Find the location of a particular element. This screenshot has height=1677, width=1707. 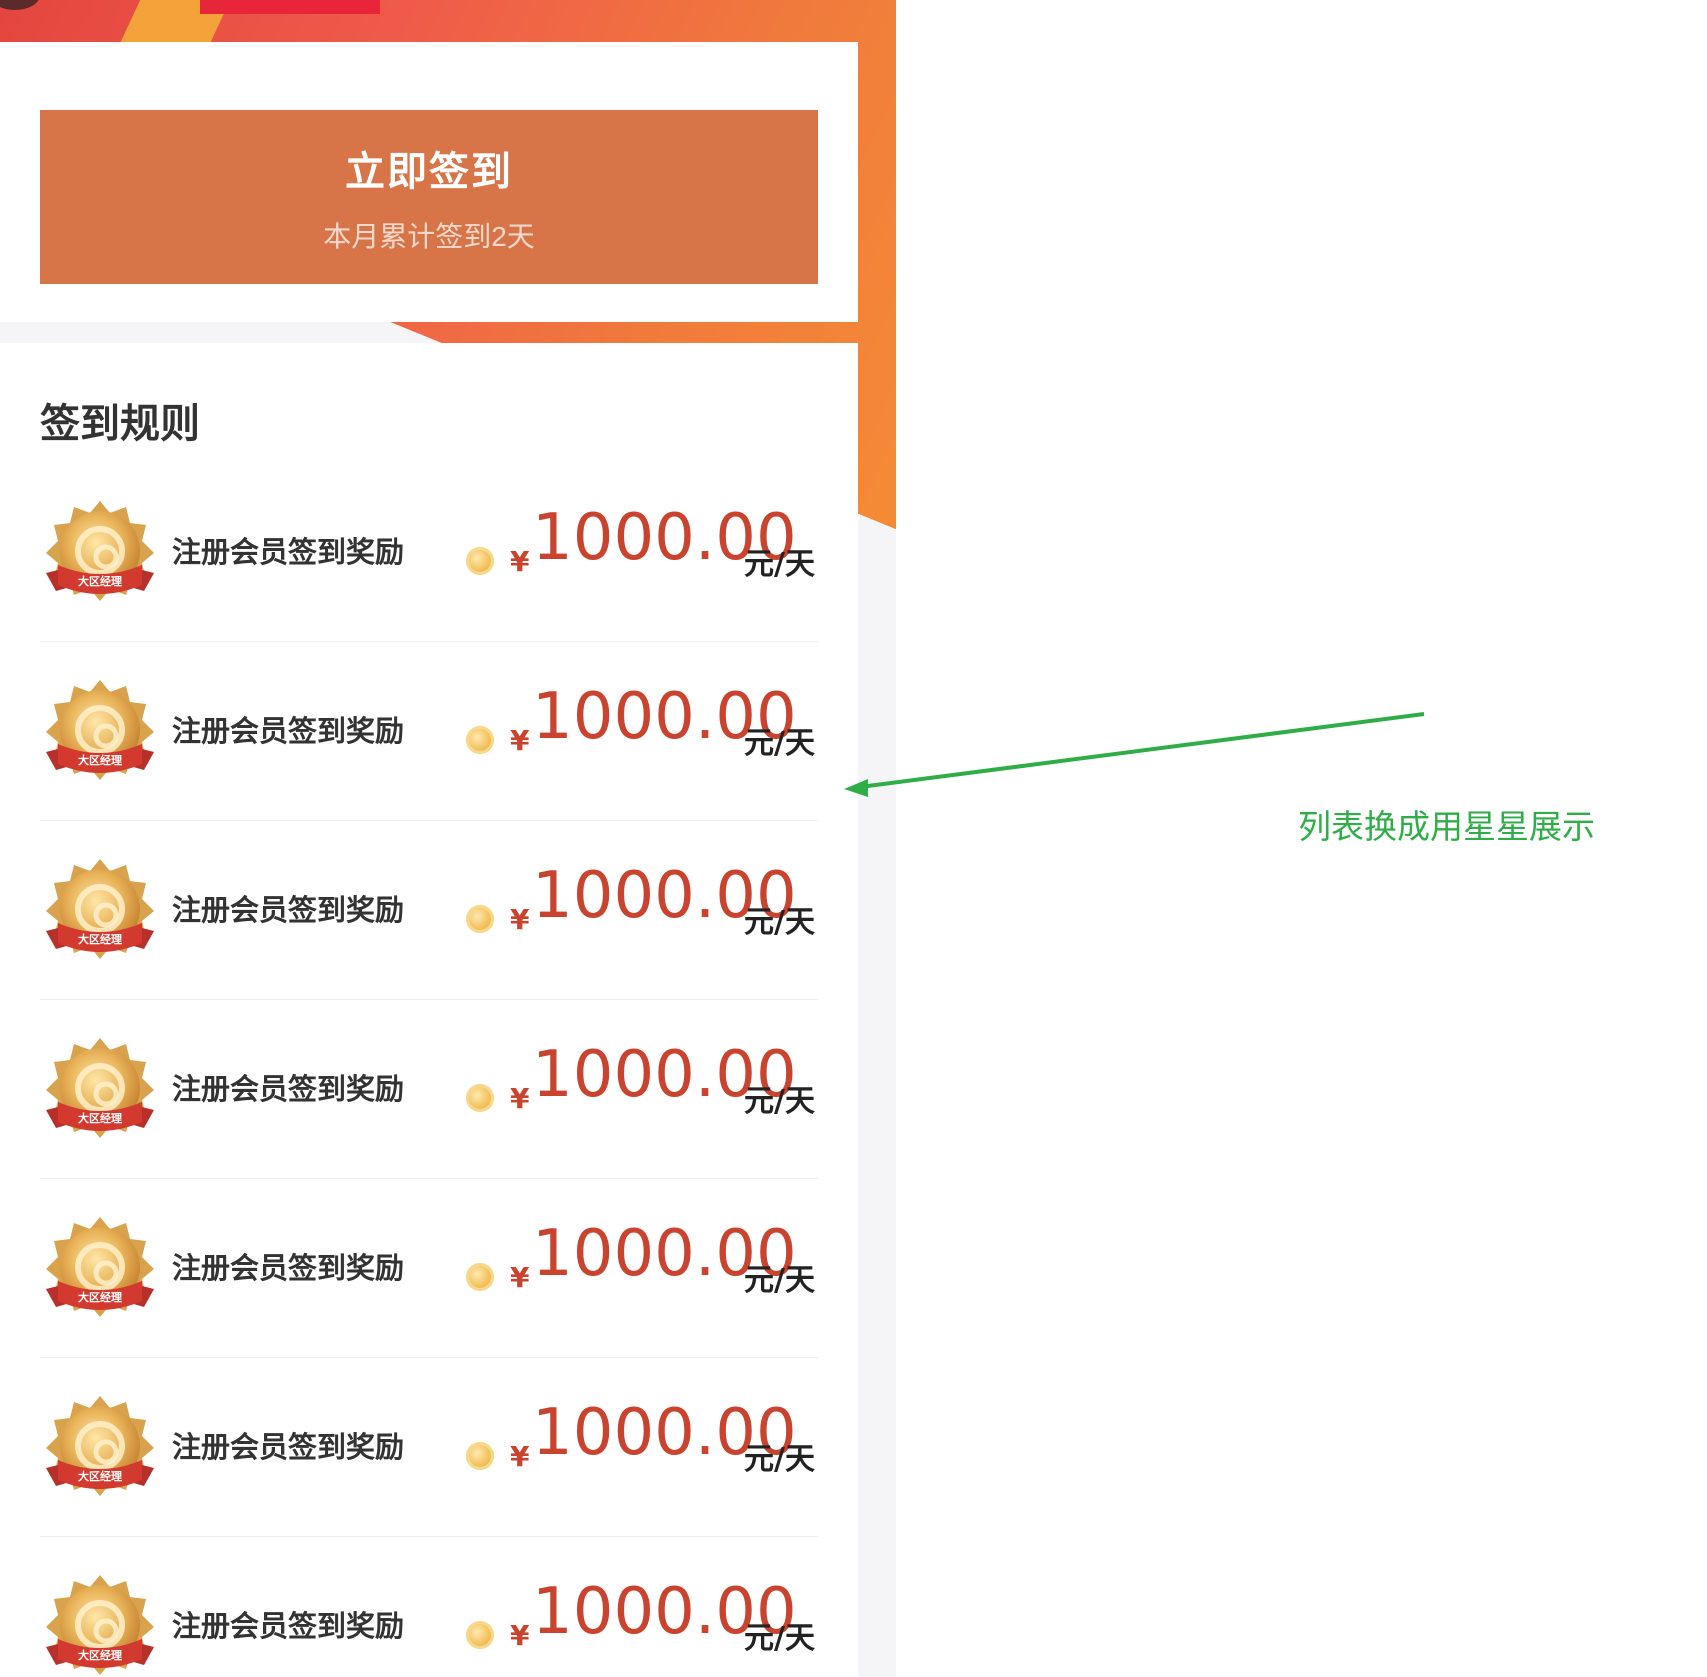

annotation-note: 列表换成用星星展示 is located at coordinates (1446, 826).